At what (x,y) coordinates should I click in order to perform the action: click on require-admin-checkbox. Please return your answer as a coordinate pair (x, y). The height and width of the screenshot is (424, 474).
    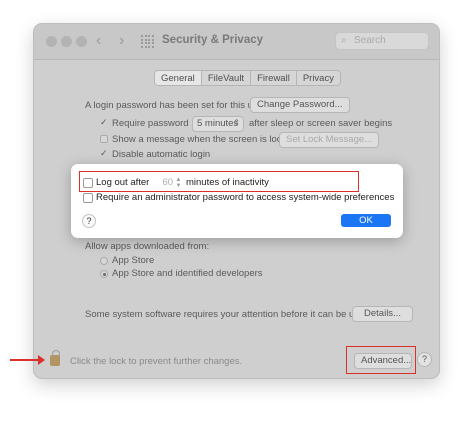
    Looking at the image, I should click on (88, 198).